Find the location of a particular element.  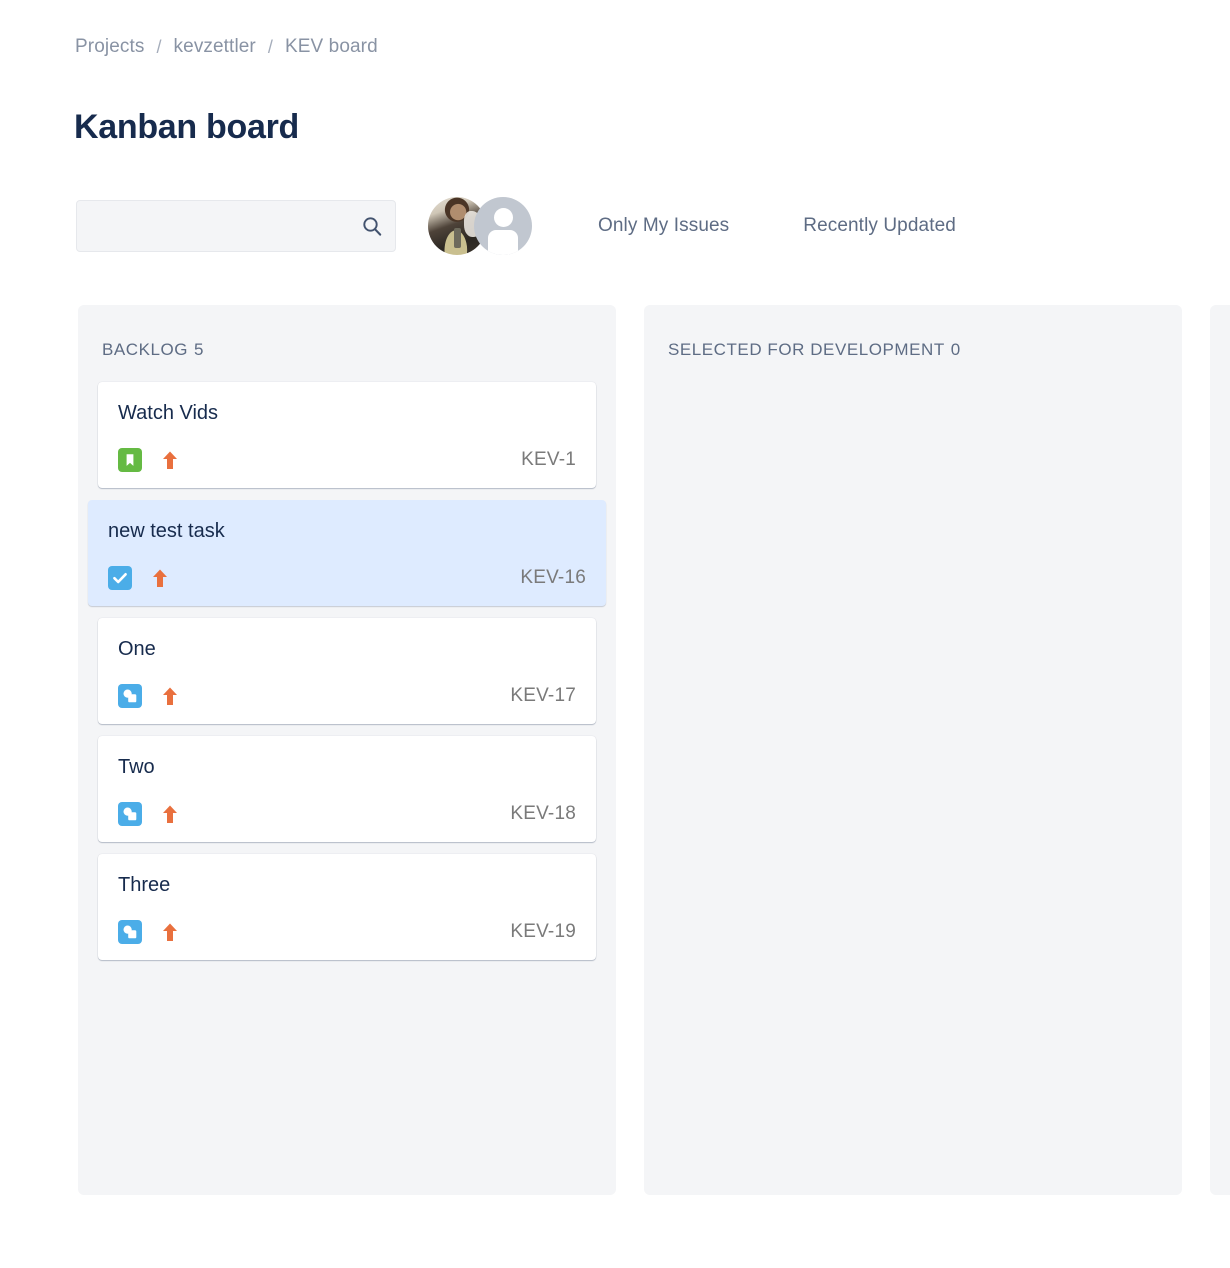

page-title: Kanban board is located at coordinates (186, 126).